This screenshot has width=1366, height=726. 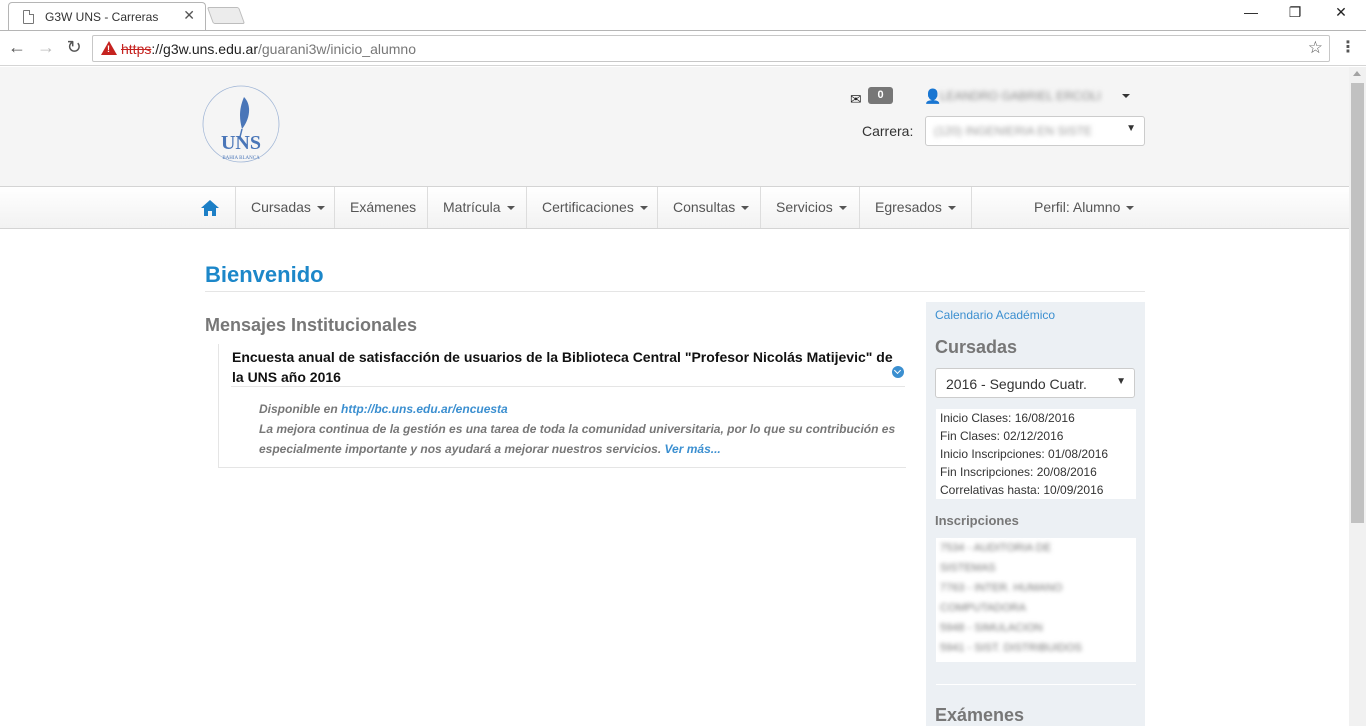 I want to click on scrollbar-thumb, so click(x=1357, y=303).